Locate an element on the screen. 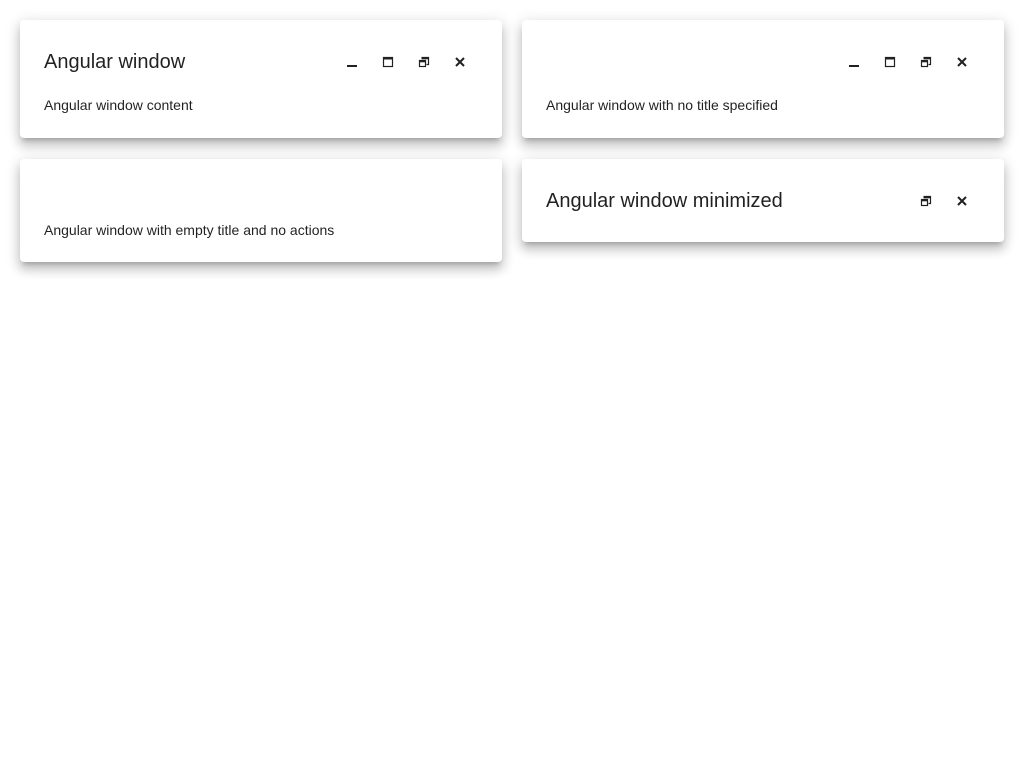 This screenshot has height=768, width=1024. window-content: Angular window content is located at coordinates (118, 105).